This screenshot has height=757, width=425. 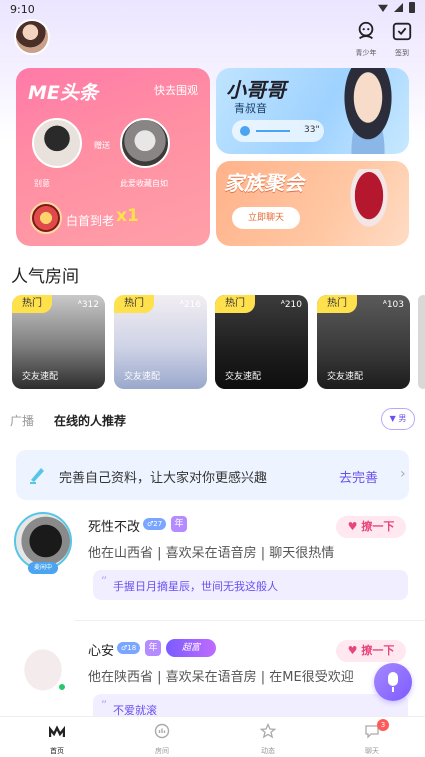 I want to click on wifi-icon, so click(x=383, y=8).